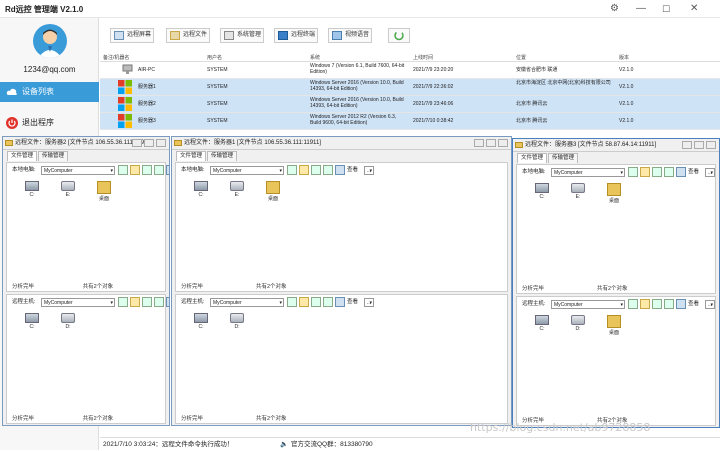  Describe the element at coordinates (49, 123) in the screenshot. I see `sidebar-item-exit: 退出程序` at that location.